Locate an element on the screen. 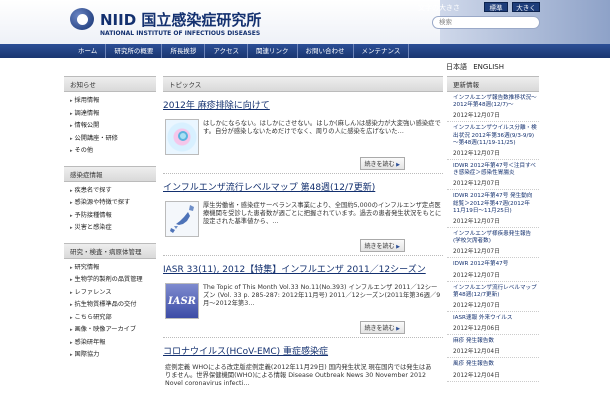 The height and width of the screenshot is (400, 610). update-title-link: IDWR 2012年第47号＜注目すべき感染症＞感染性胃腸炎 is located at coordinates (495, 170).